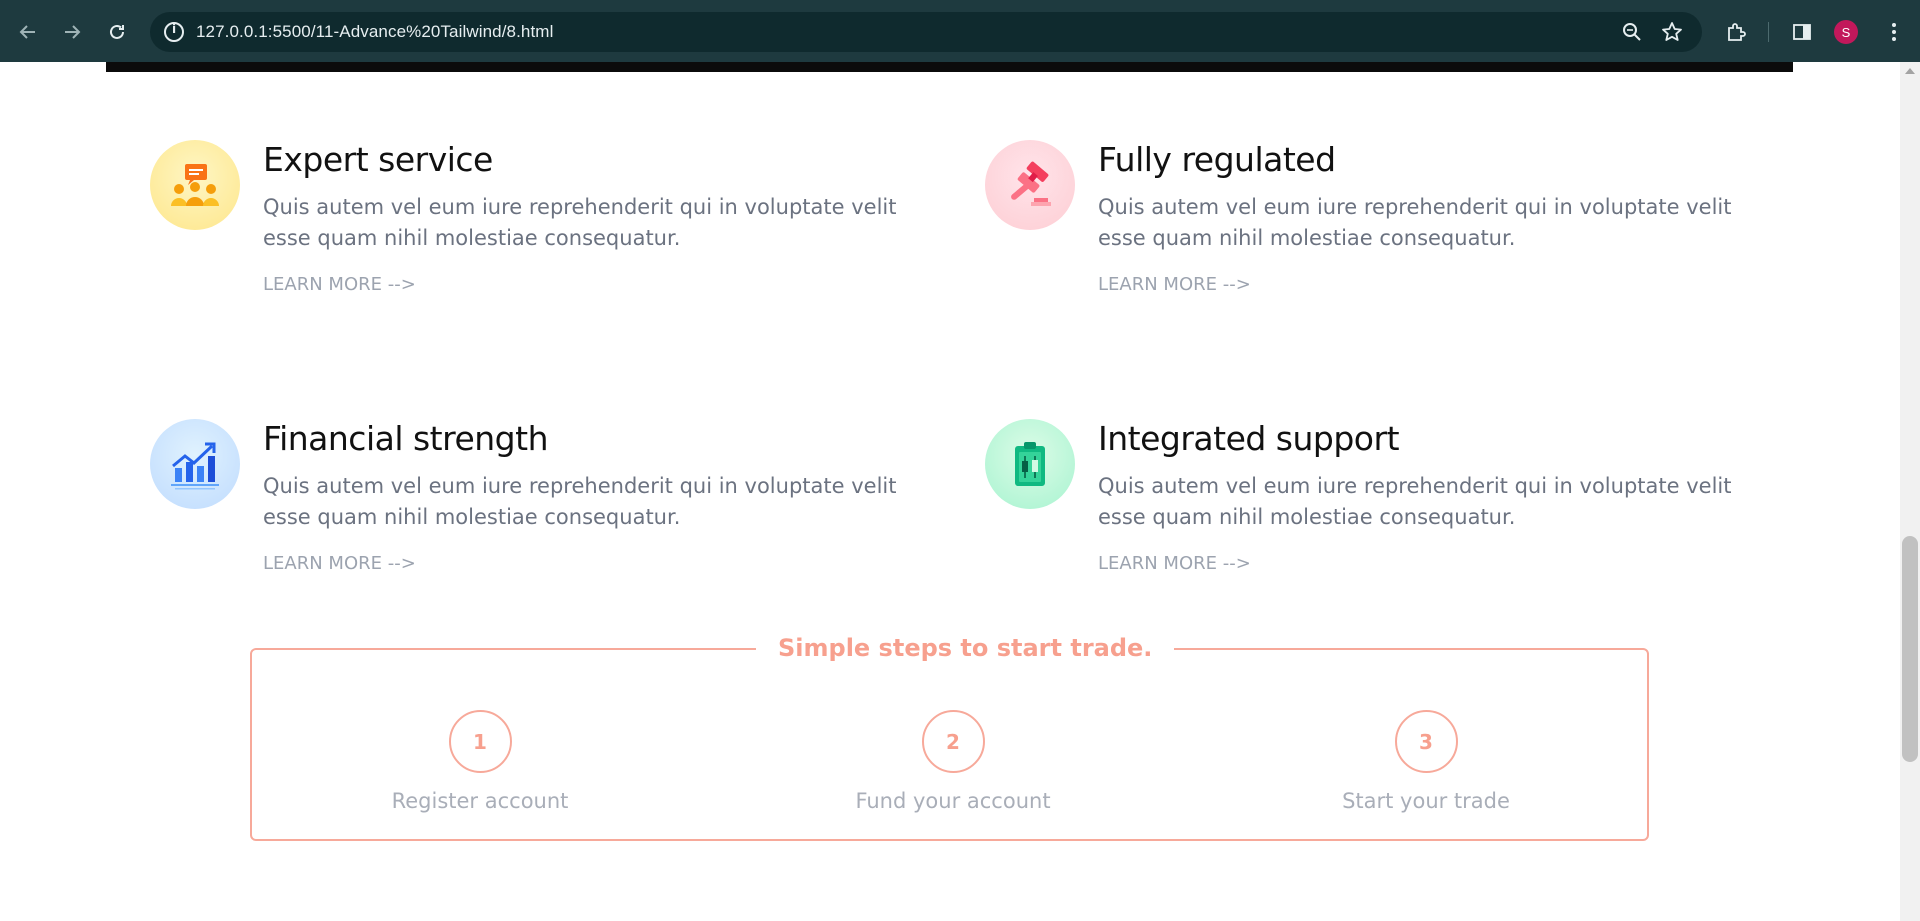 The width and height of the screenshot is (1920, 921). Describe the element at coordinates (1910, 649) in the screenshot. I see `scrollbar-thumb` at that location.